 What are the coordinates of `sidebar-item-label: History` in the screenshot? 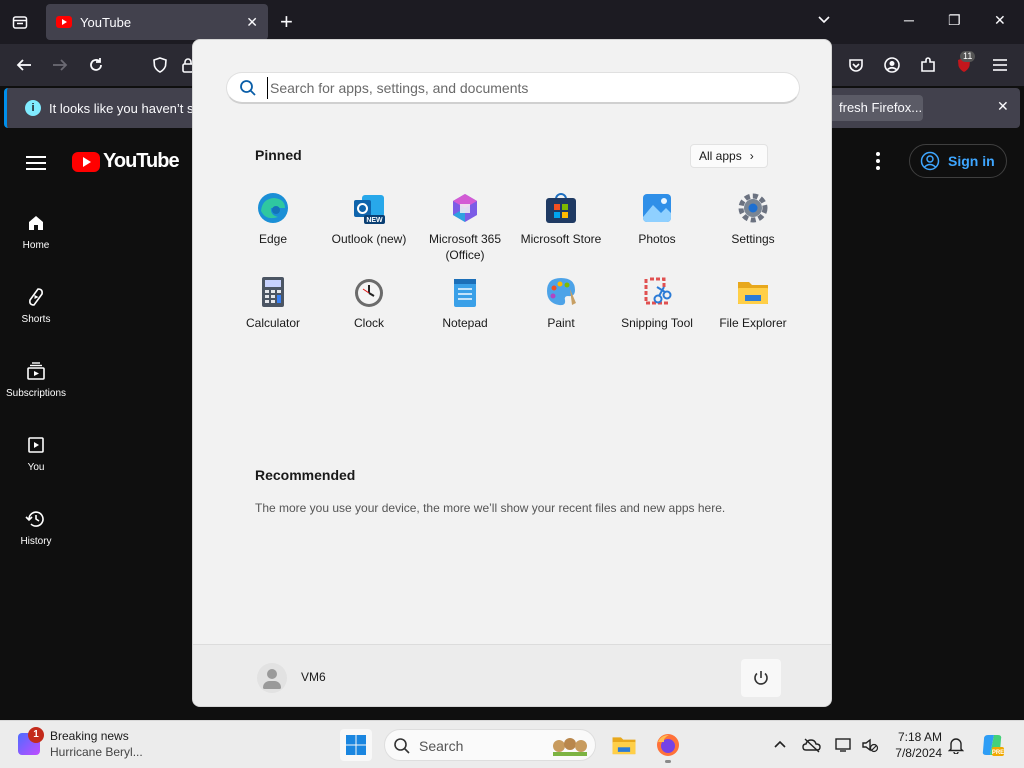 It's located at (36, 541).